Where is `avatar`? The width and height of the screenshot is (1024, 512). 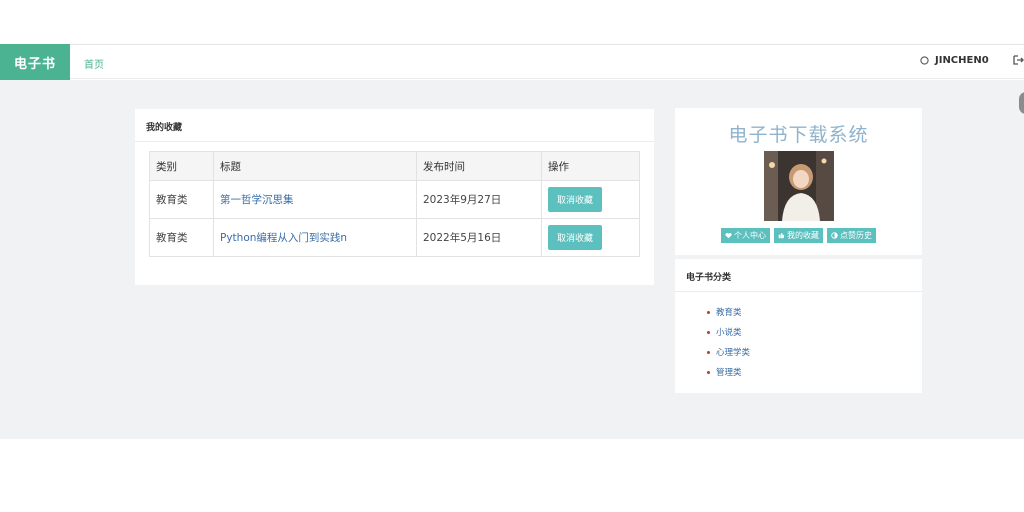 avatar is located at coordinates (799, 186).